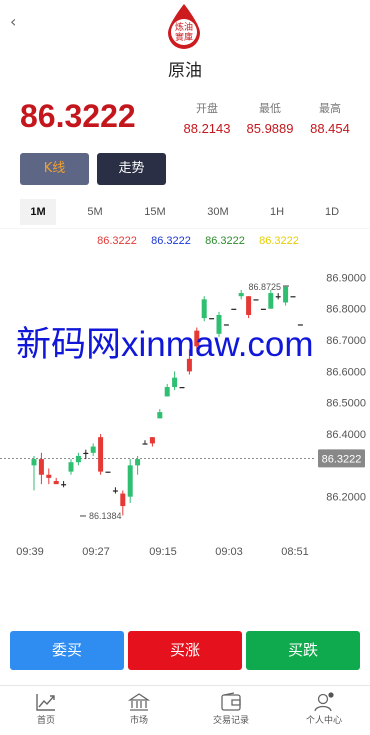  I want to click on tab-market-label: 市场, so click(138, 721).